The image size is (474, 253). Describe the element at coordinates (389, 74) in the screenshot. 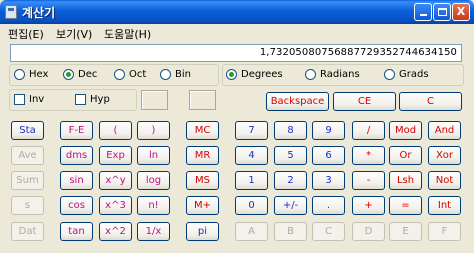

I see `radio-grads-dot` at that location.